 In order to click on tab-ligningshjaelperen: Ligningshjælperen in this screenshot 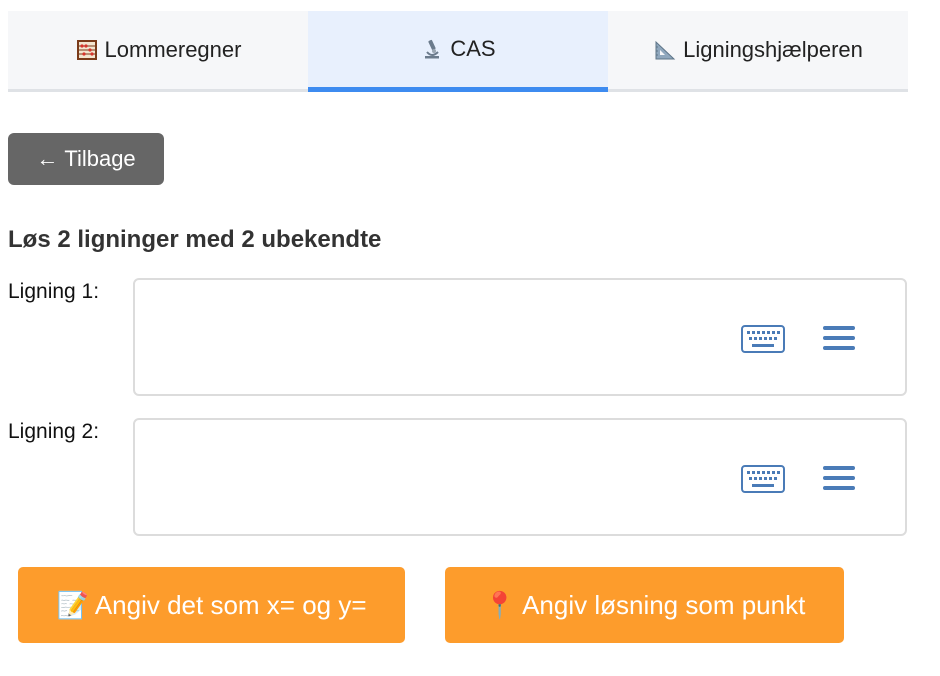, I will do `click(758, 50)`.